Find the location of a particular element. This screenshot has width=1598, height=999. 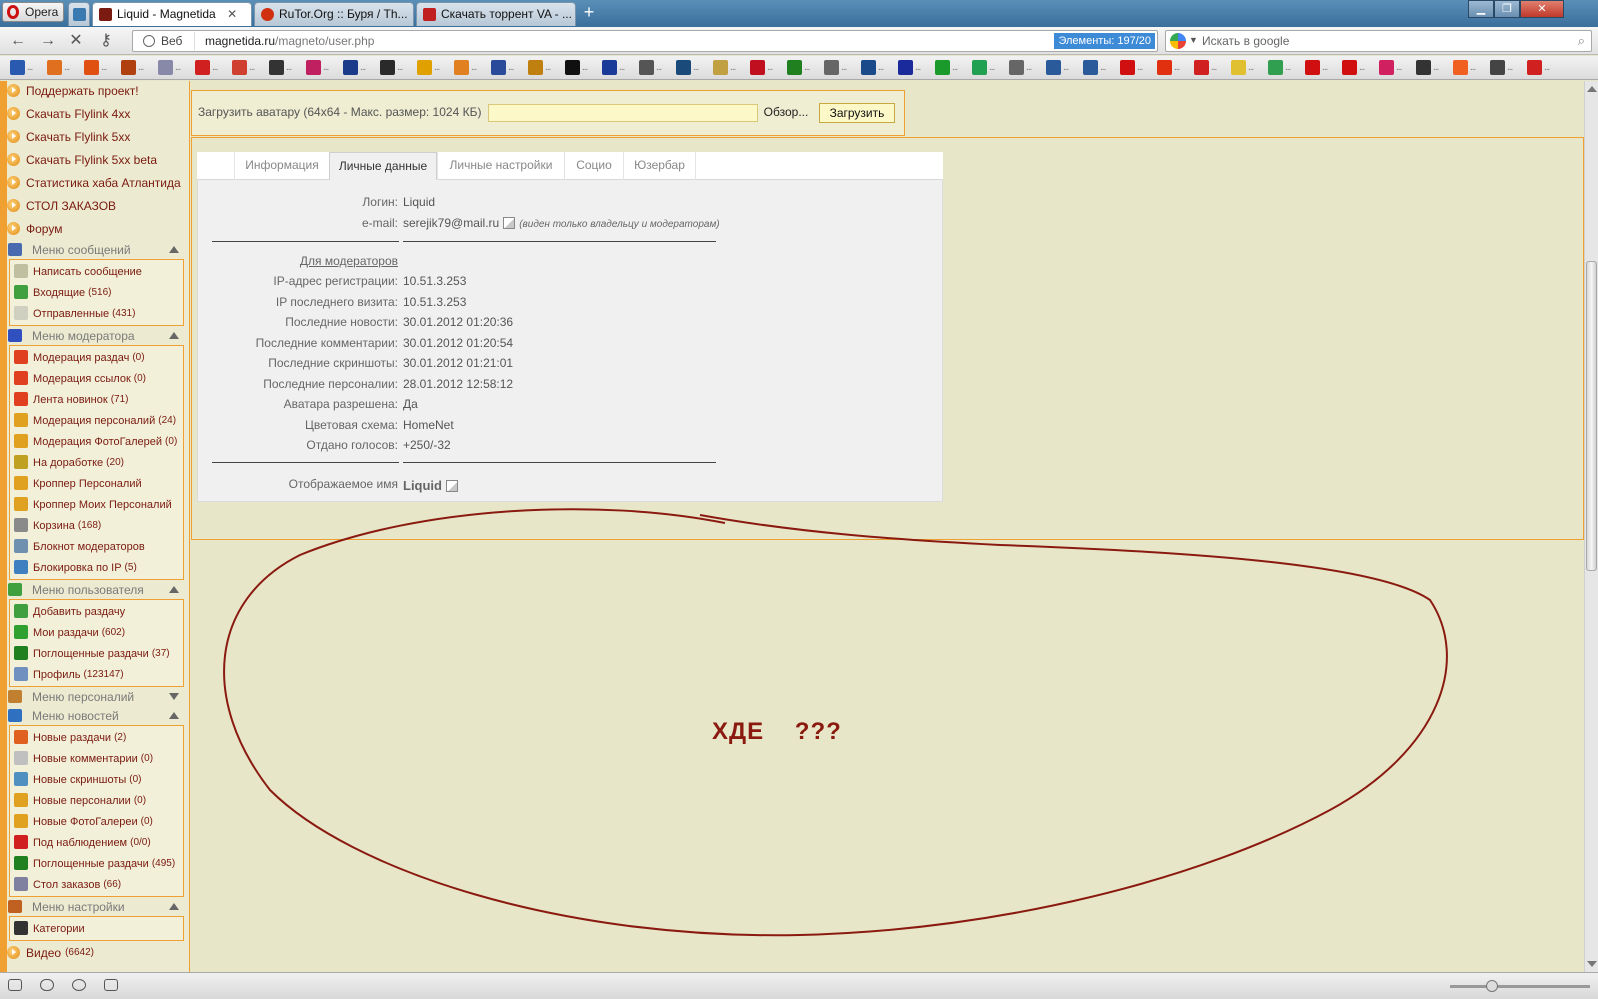

menu-item: Добавить раздачу is located at coordinates (96, 611).